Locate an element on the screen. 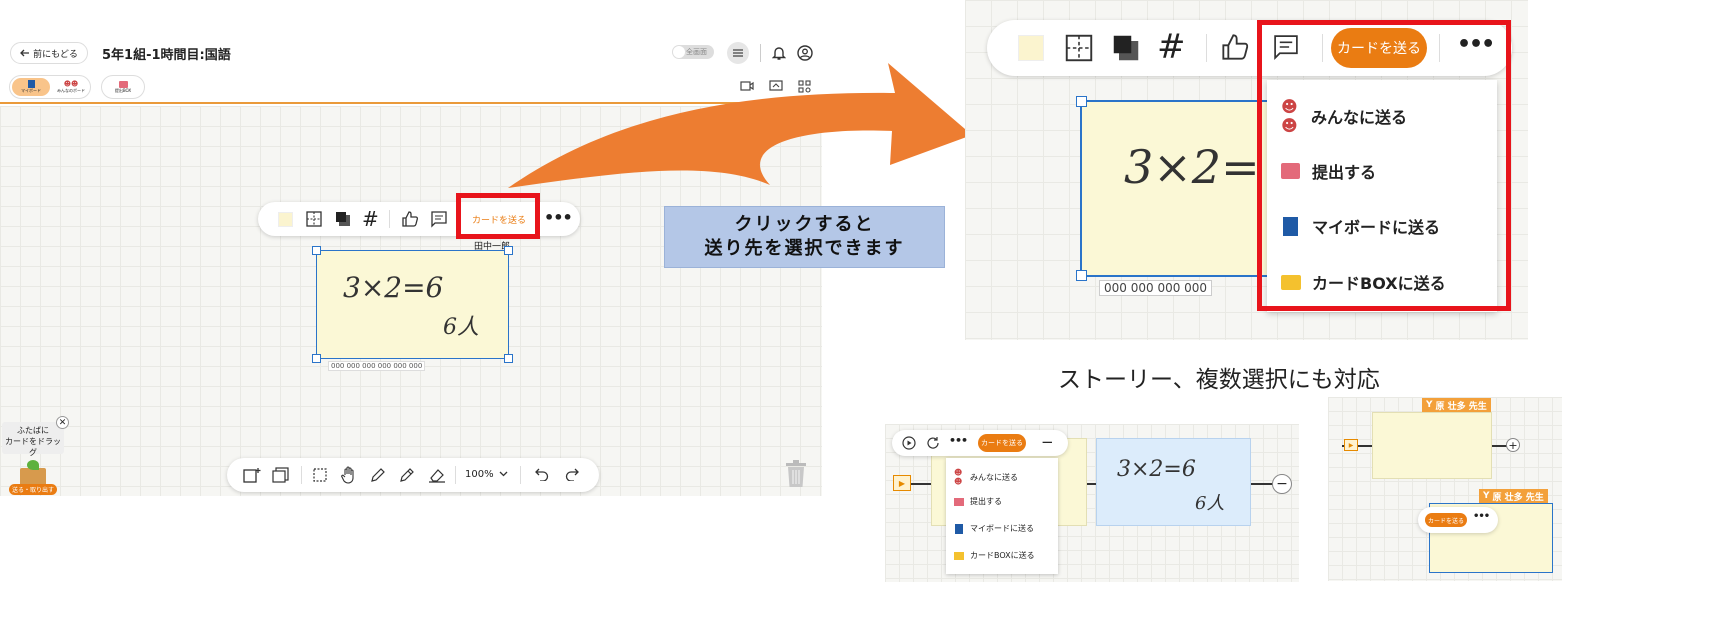 The height and width of the screenshot is (643, 1722). eraser-icon is located at coordinates (437, 475).